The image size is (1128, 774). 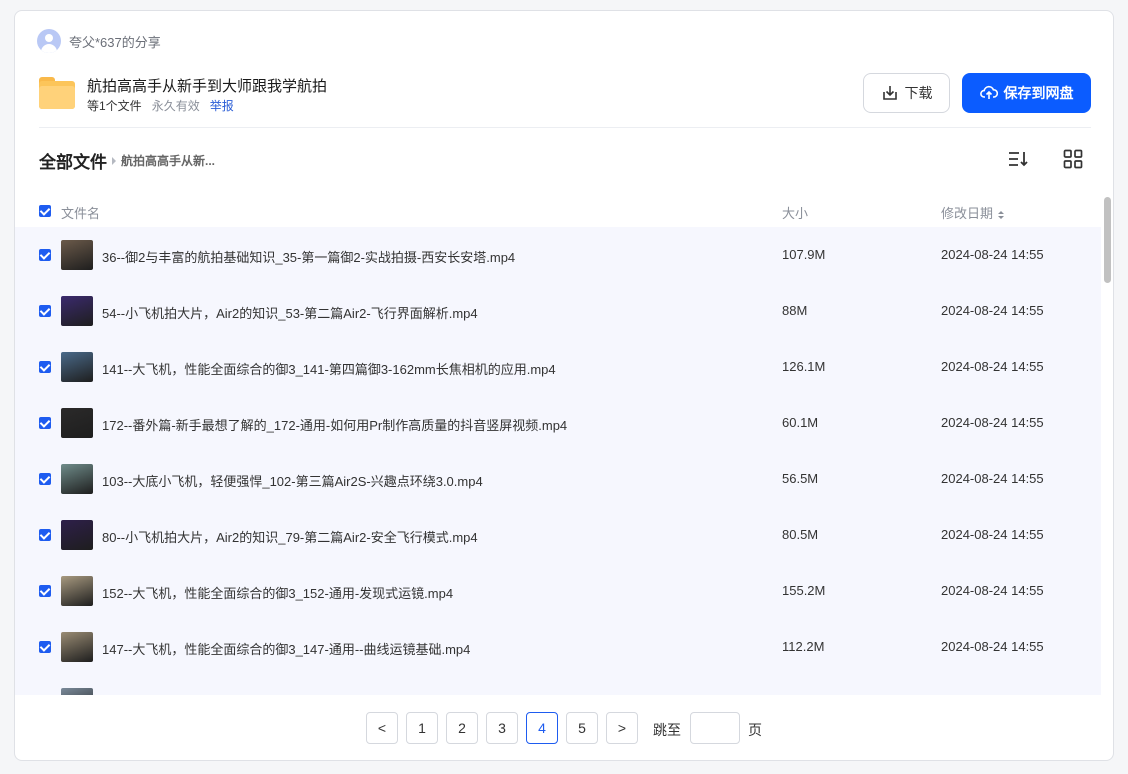 I want to click on file-name: 36--御2与丰富的航拍基础知识_35-第一篇御2-实战拍摄-西安长安塔.mp4, so click(x=308, y=256).